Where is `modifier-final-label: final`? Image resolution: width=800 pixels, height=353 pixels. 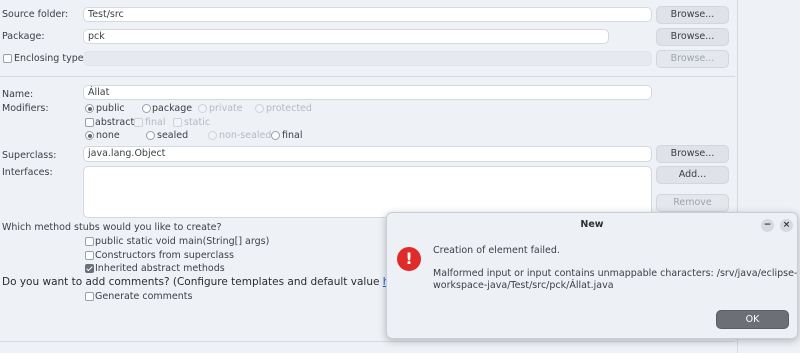
modifier-final-label: final is located at coordinates (155, 122).